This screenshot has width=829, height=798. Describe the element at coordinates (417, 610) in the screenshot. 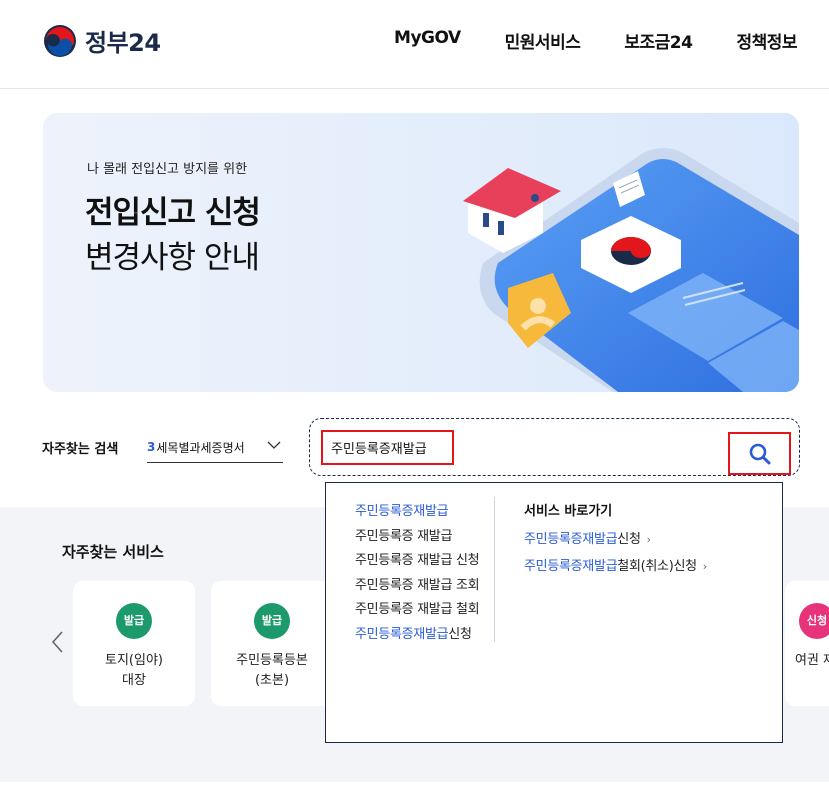

I see `suggestion-item: 주민등록증 재발급 철회` at that location.